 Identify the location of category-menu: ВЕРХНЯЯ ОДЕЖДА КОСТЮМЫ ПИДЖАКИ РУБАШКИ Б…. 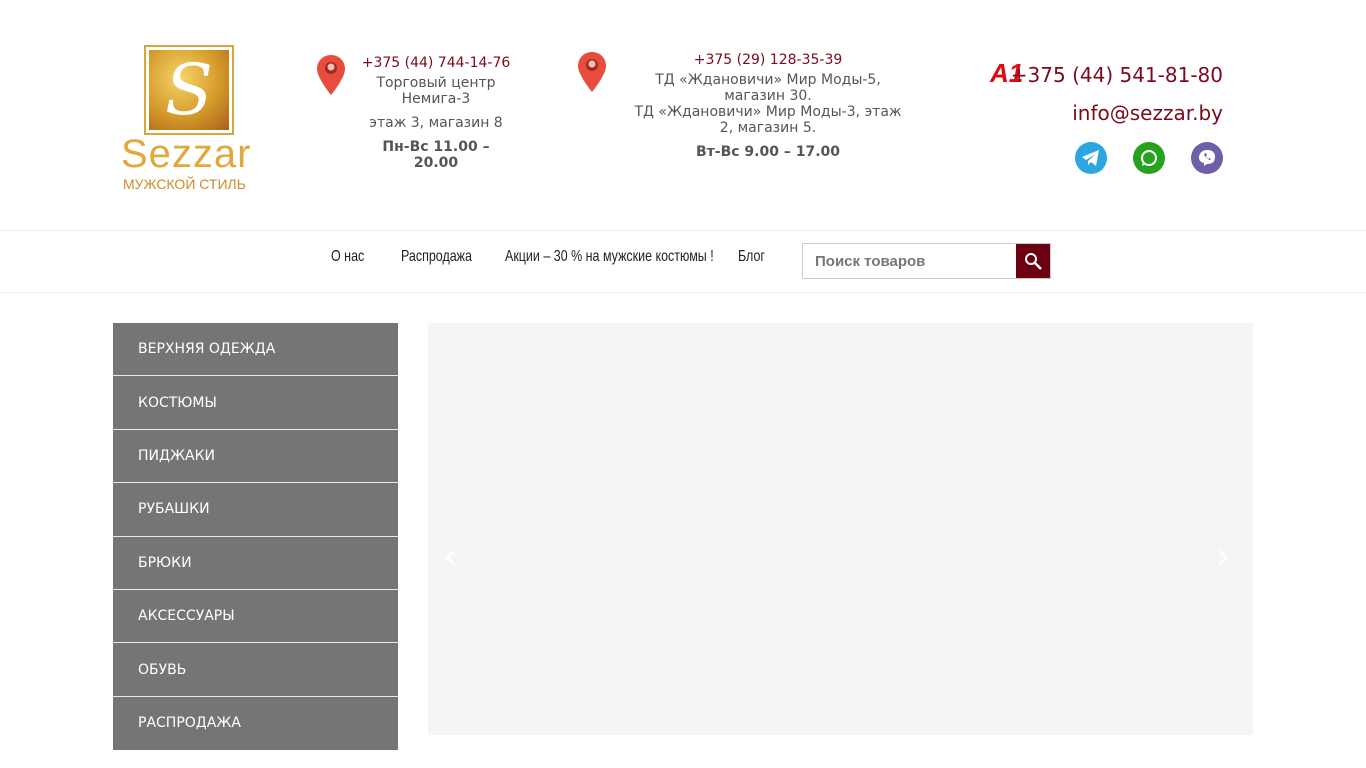
(255, 537).